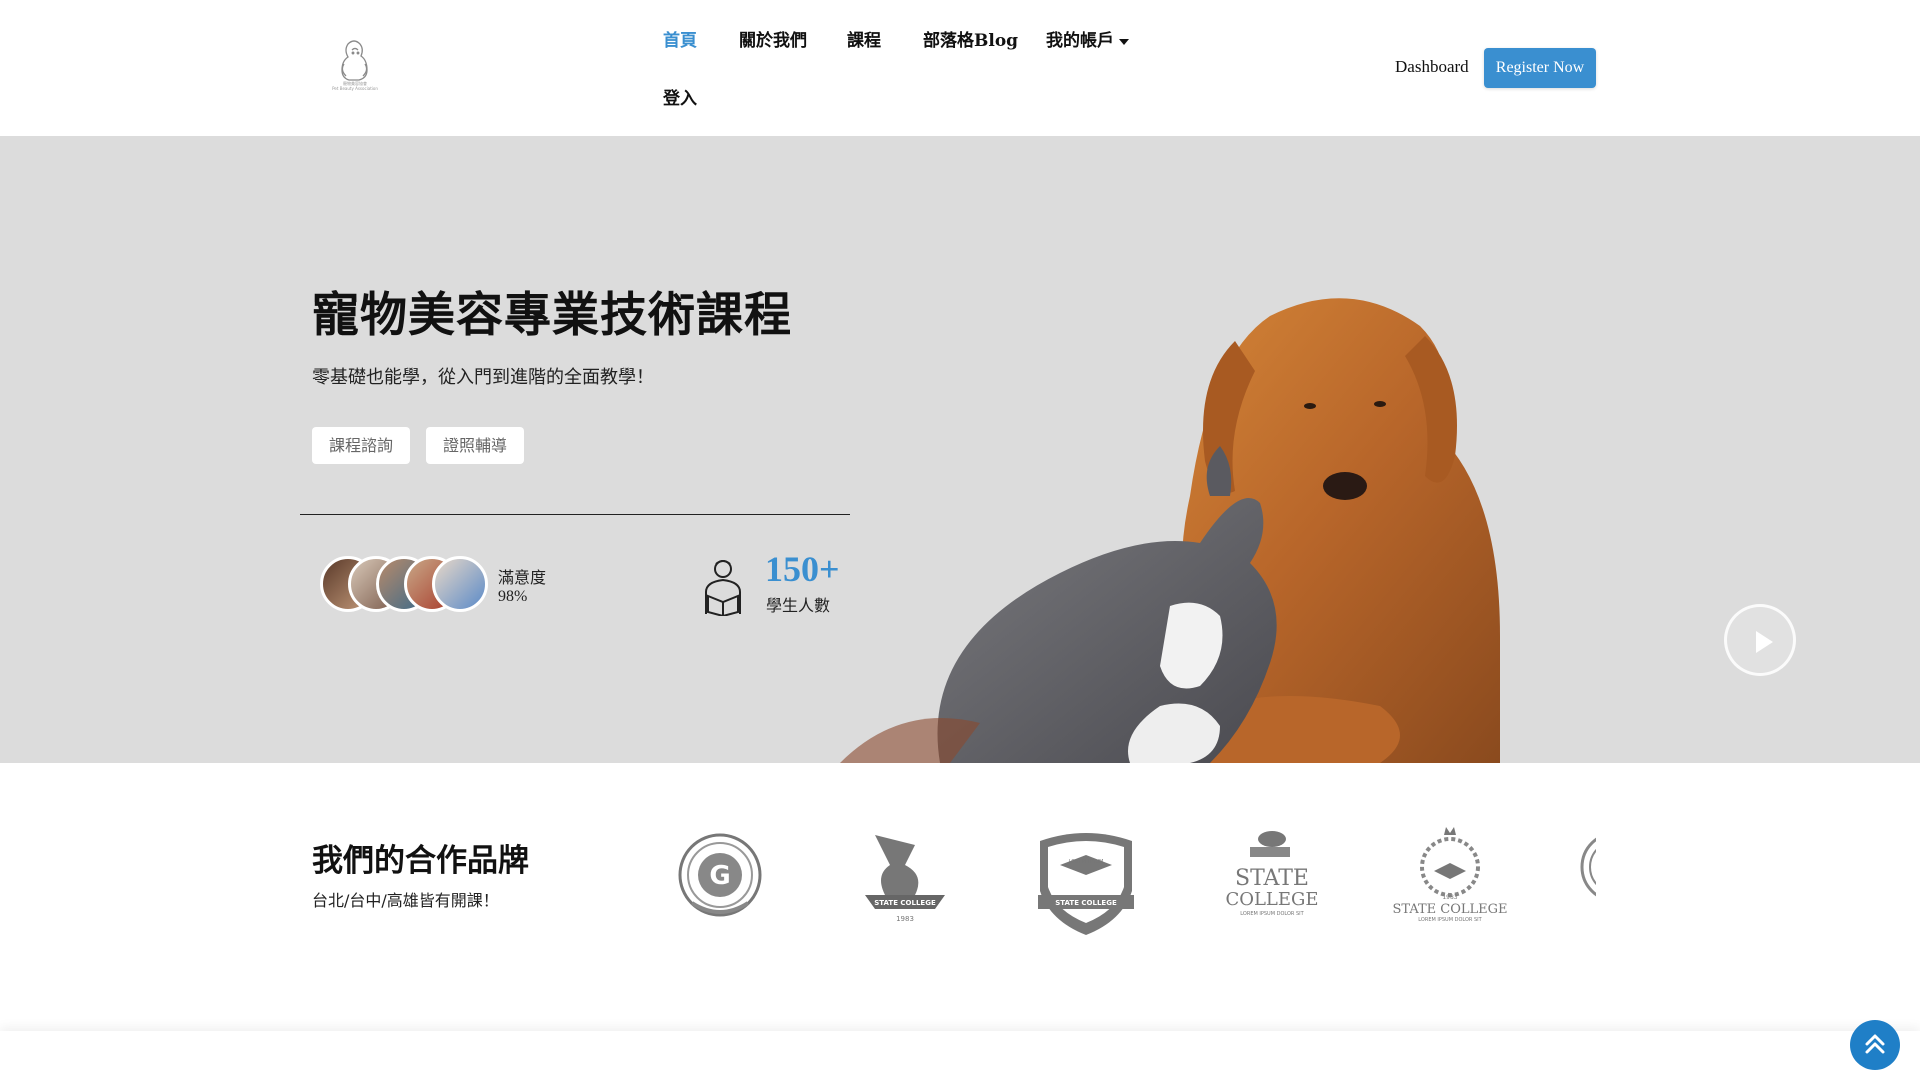  What do you see at coordinates (1170, 530) in the screenshot?
I see `dog-and-cat-image` at bounding box center [1170, 530].